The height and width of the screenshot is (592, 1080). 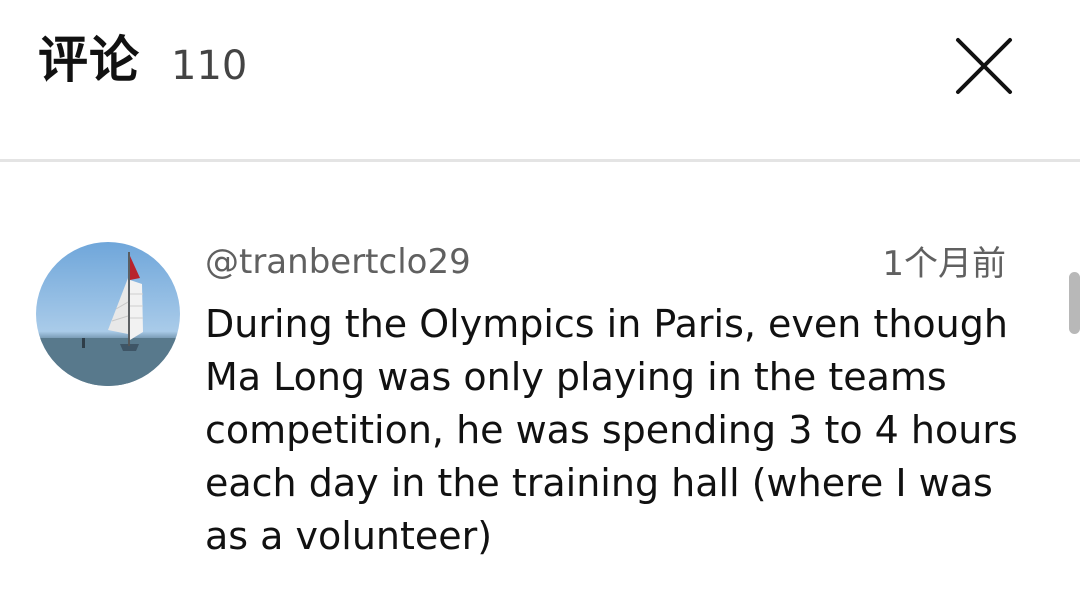 I want to click on sailboat-avatar-icon, so click(x=108, y=314).